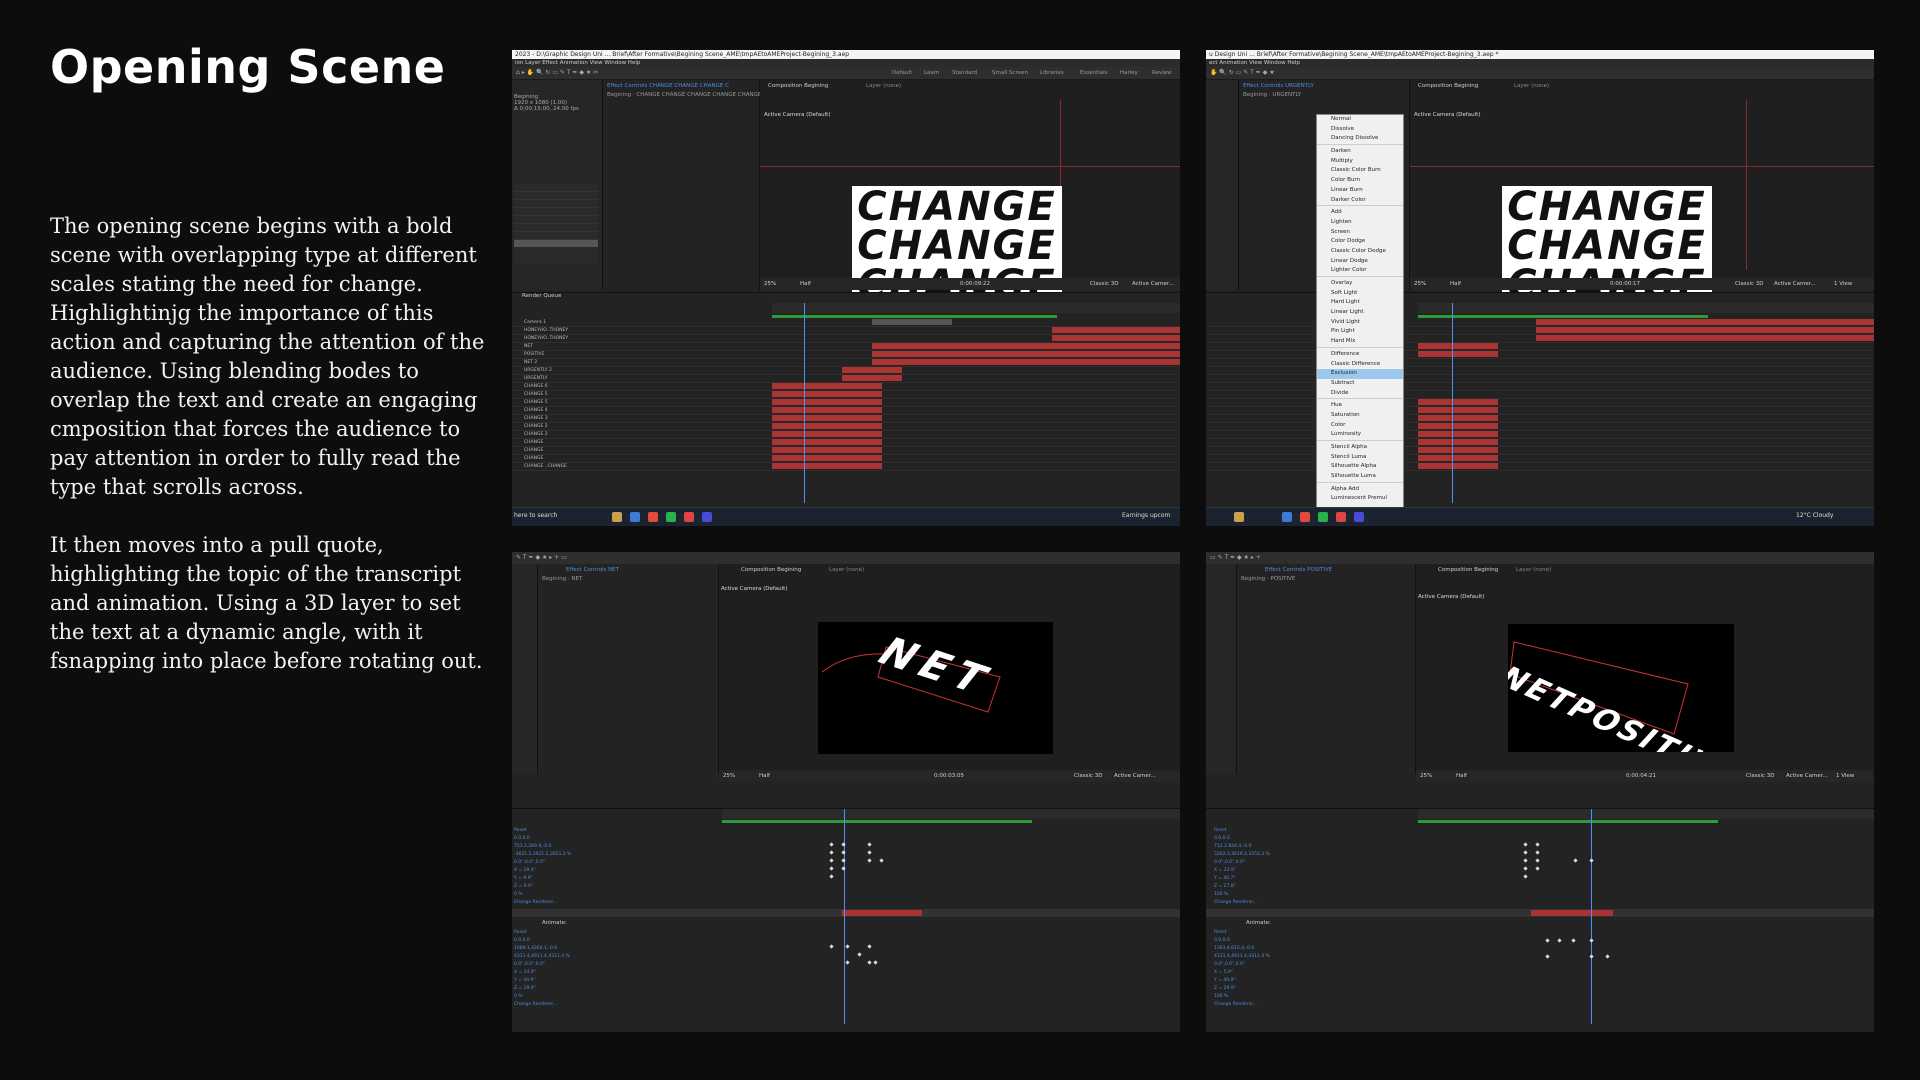 The image size is (1920, 1080). I want to click on layer-row: CHANGE 5, so click(846, 395).